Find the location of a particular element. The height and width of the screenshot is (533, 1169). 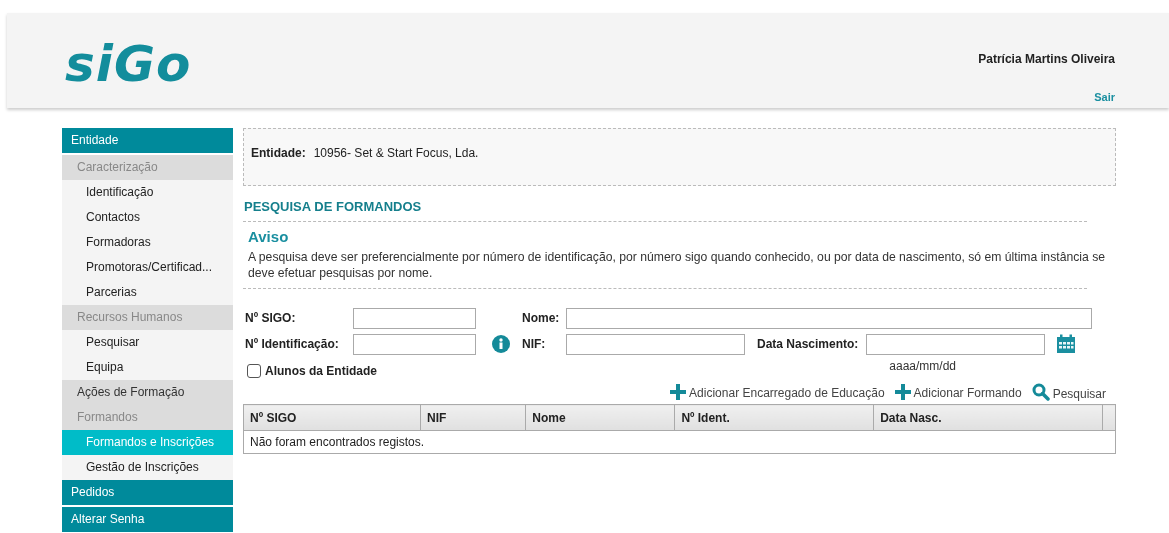

menu-item: Gestão de Inscrições is located at coordinates (147, 467).